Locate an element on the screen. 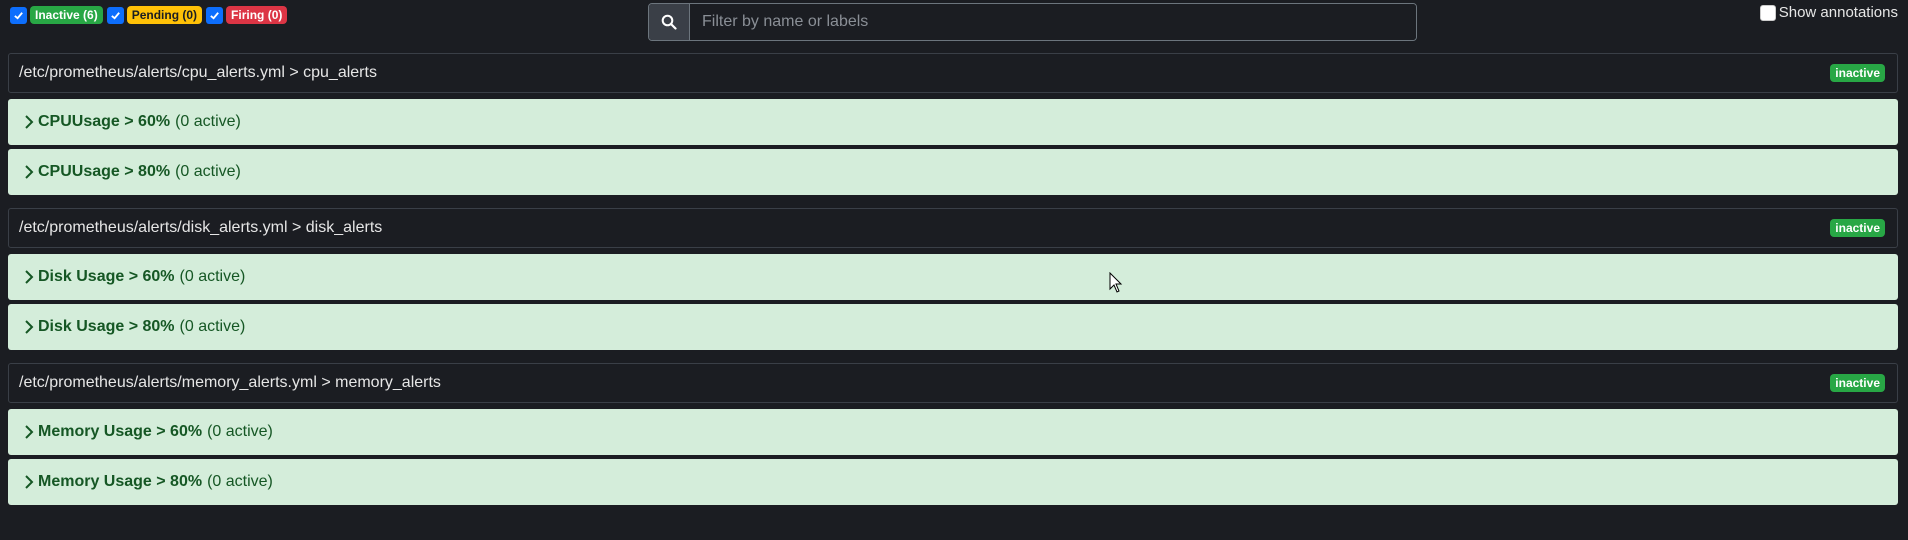  inactive-checkbox is located at coordinates (18, 15).